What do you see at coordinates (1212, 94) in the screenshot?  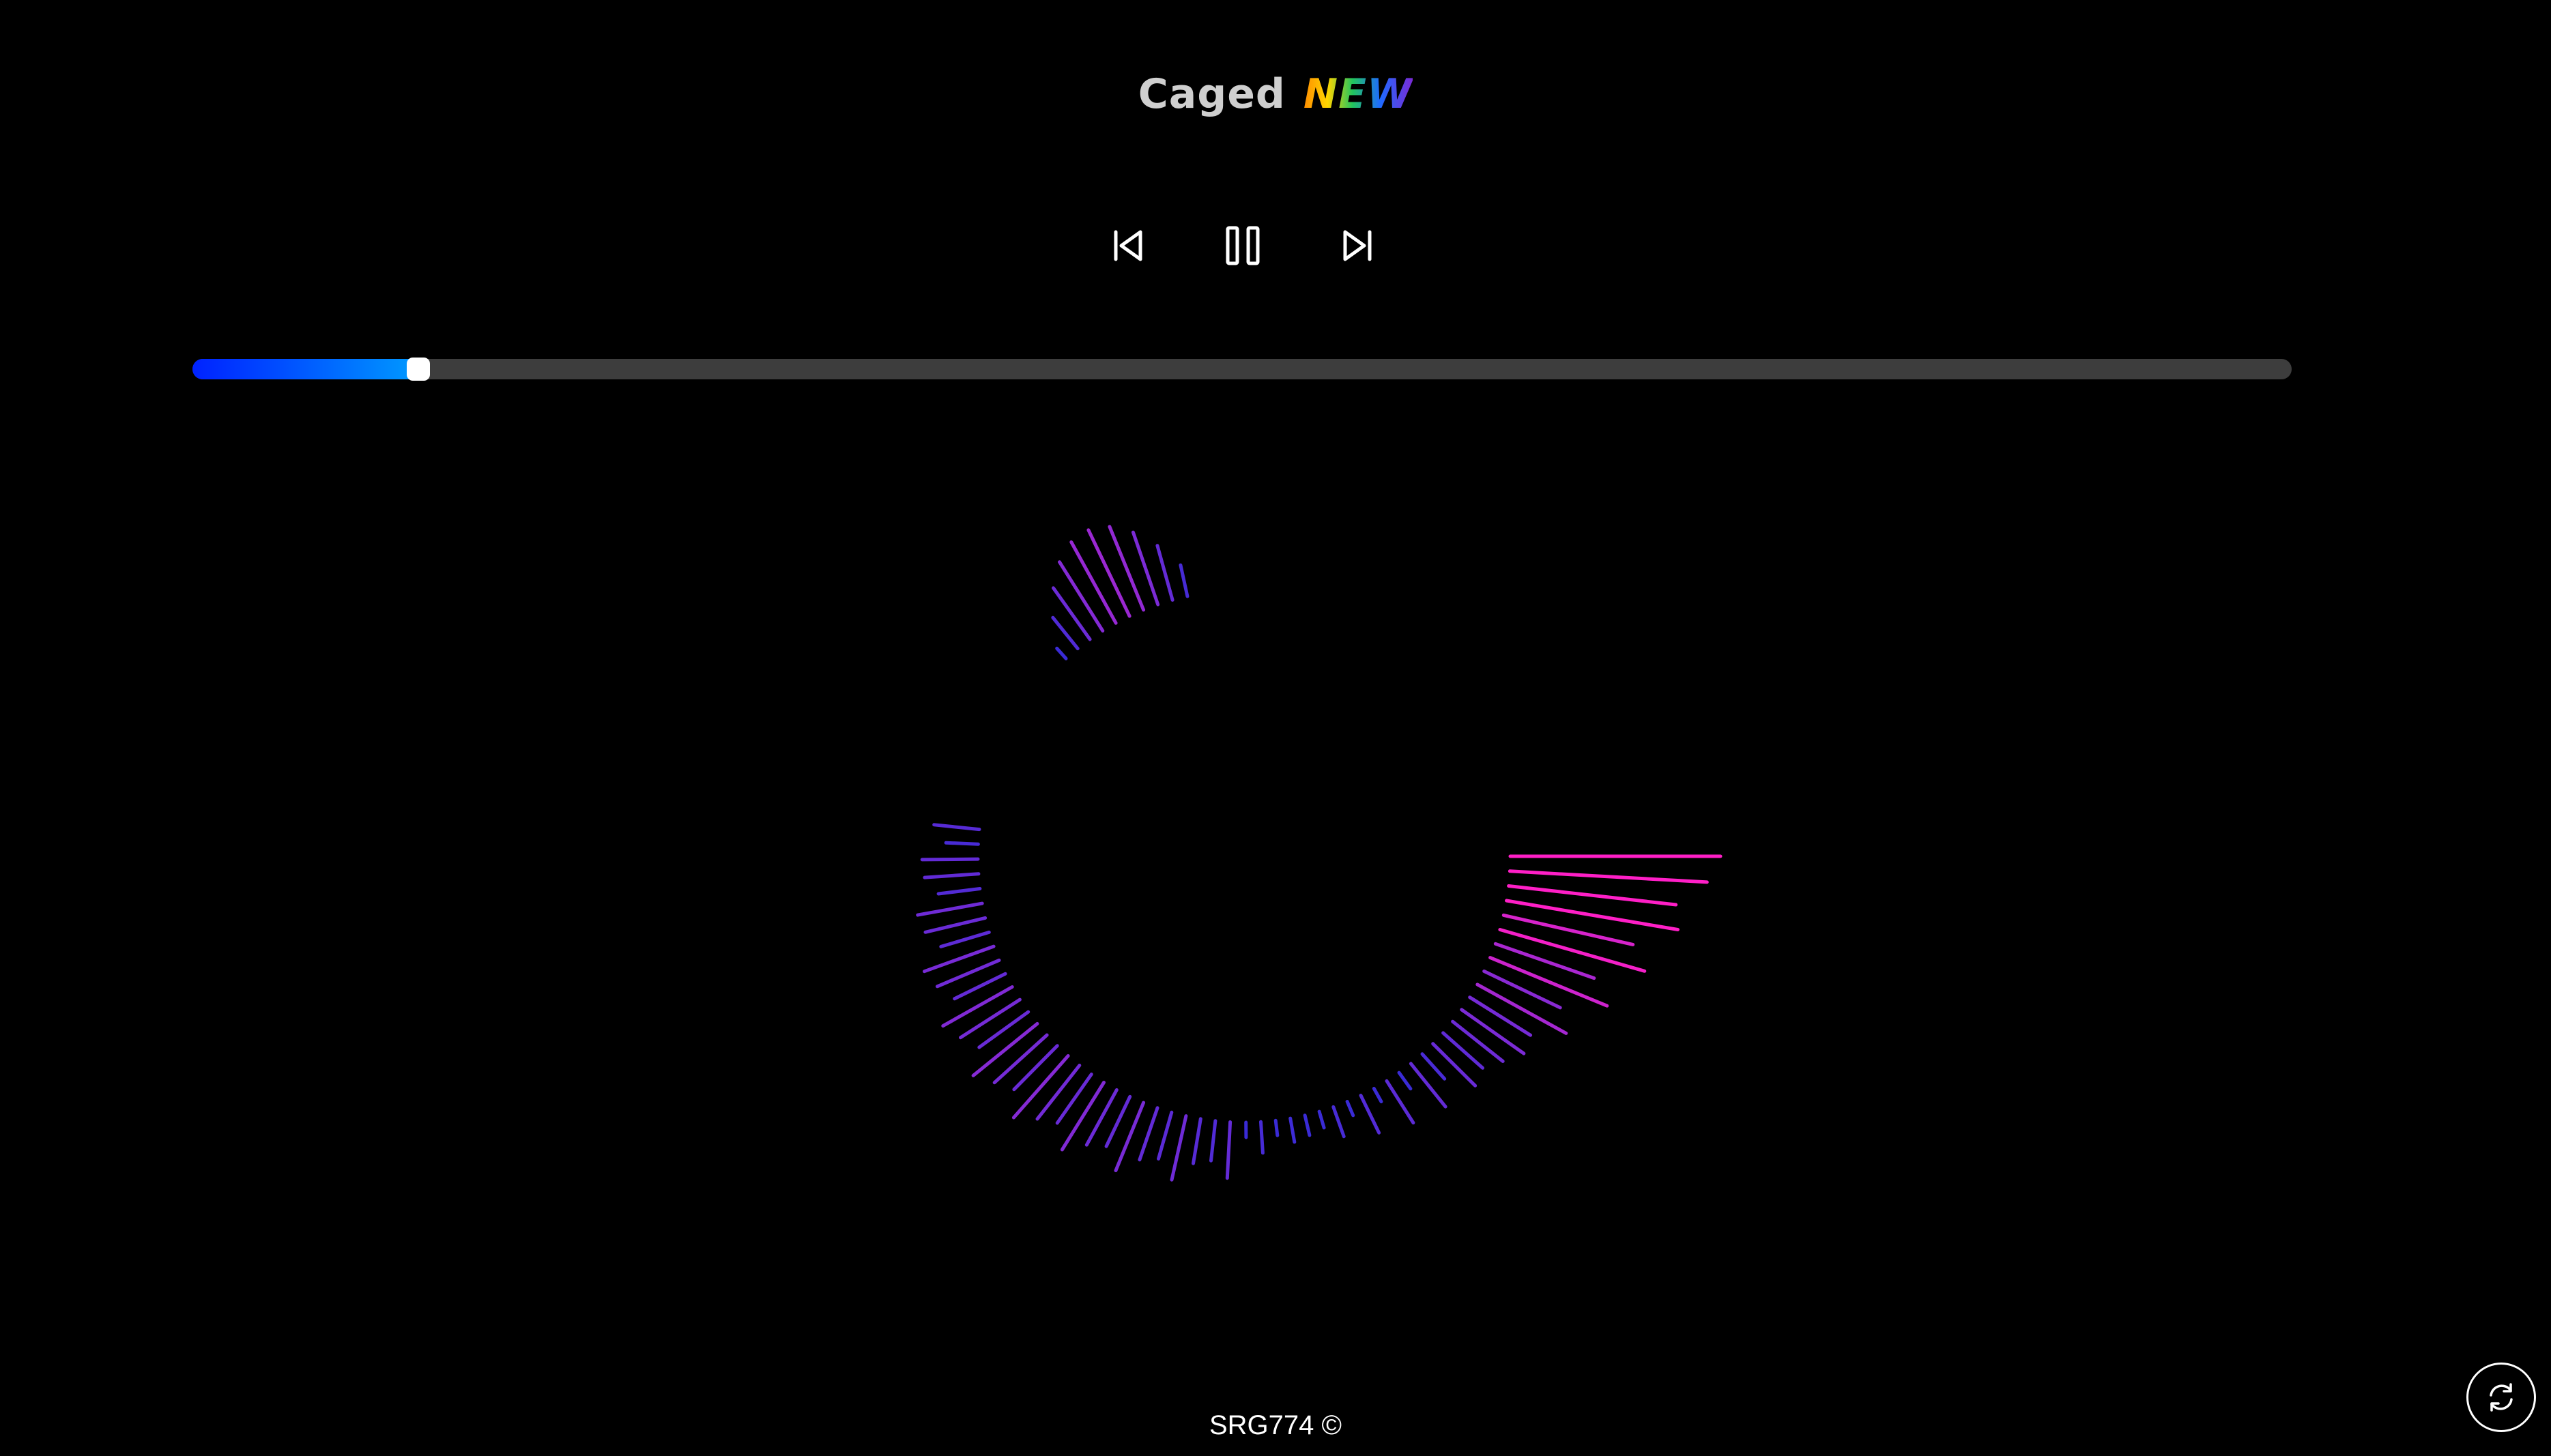 I see `song-title: Caged` at bounding box center [1212, 94].